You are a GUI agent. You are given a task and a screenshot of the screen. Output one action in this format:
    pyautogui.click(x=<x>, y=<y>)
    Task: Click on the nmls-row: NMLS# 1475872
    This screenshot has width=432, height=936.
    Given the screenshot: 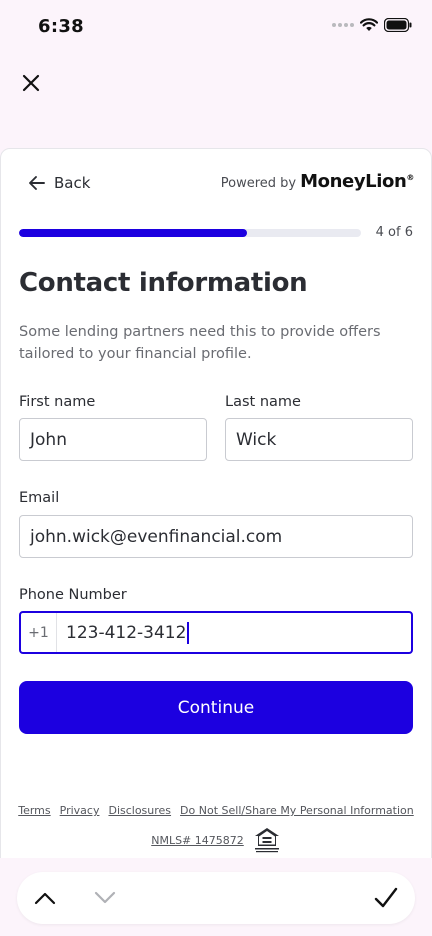 What is the action you would take?
    pyautogui.click(x=216, y=840)
    